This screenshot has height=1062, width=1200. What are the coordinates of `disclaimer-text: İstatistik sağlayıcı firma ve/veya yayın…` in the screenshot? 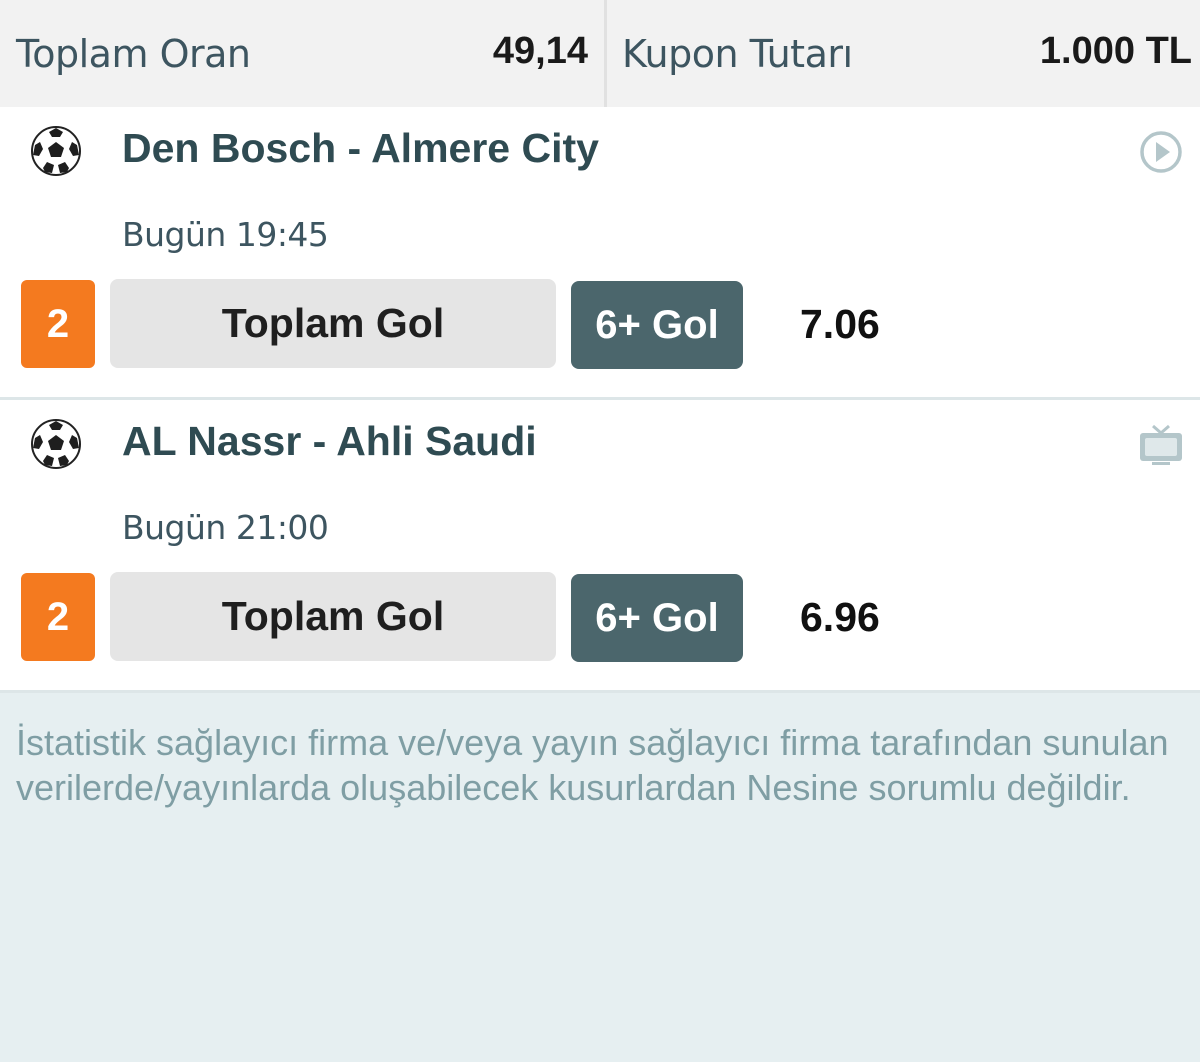 It's located at (592, 765).